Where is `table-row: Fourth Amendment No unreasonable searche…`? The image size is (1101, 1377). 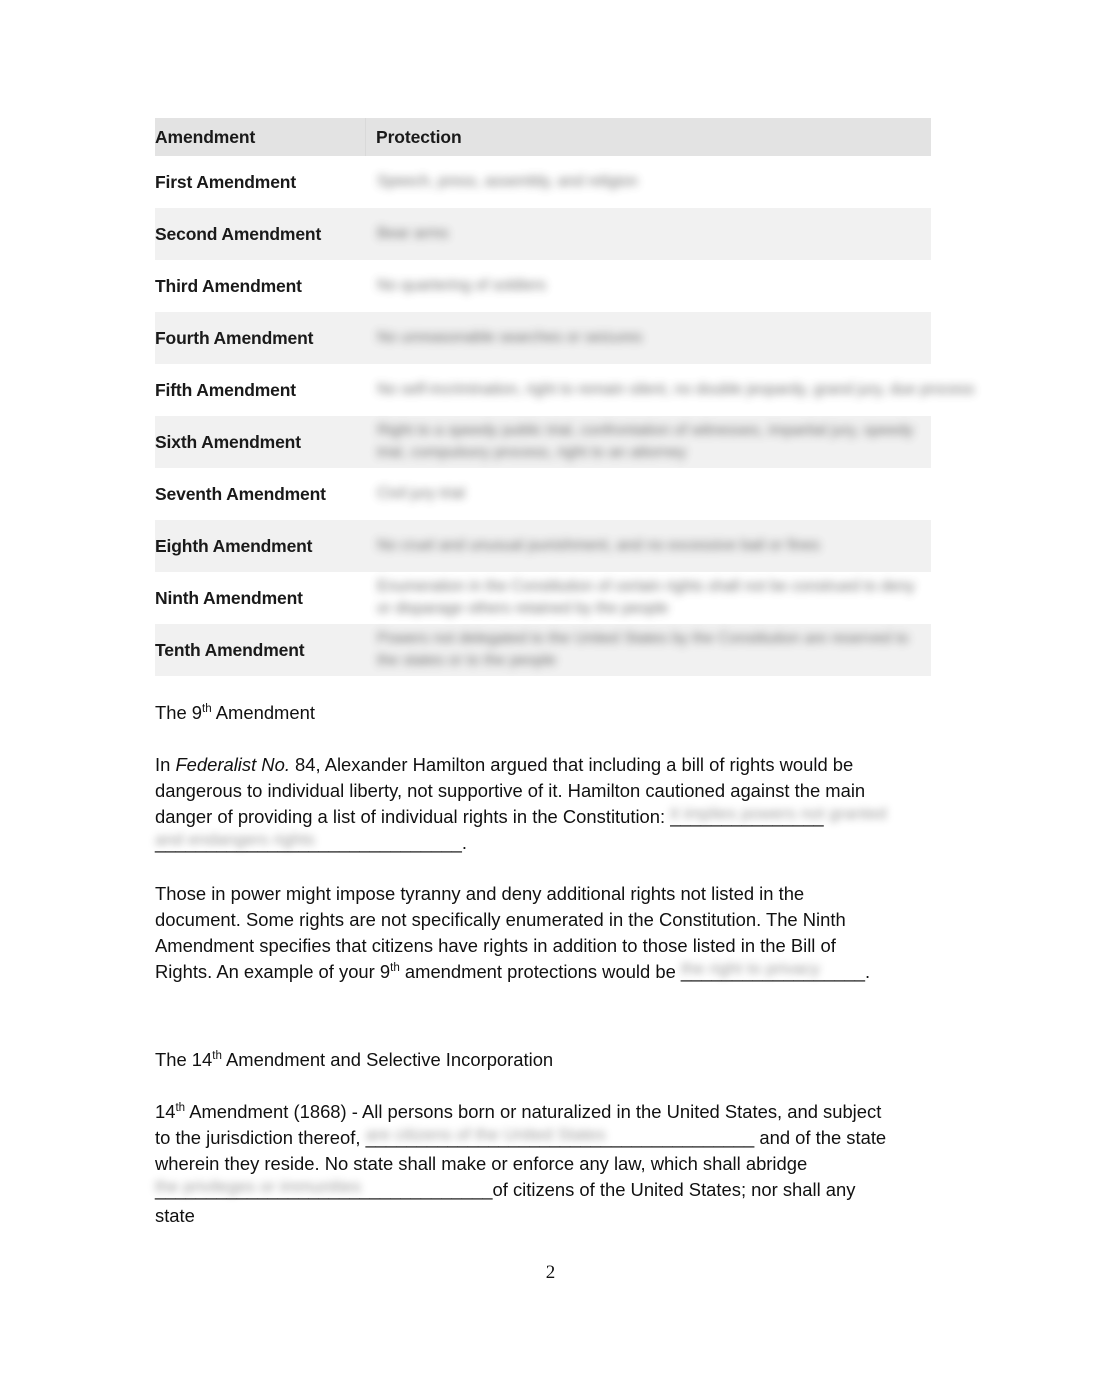
table-row: Fourth Amendment No unreasonable searche… is located at coordinates (543, 338).